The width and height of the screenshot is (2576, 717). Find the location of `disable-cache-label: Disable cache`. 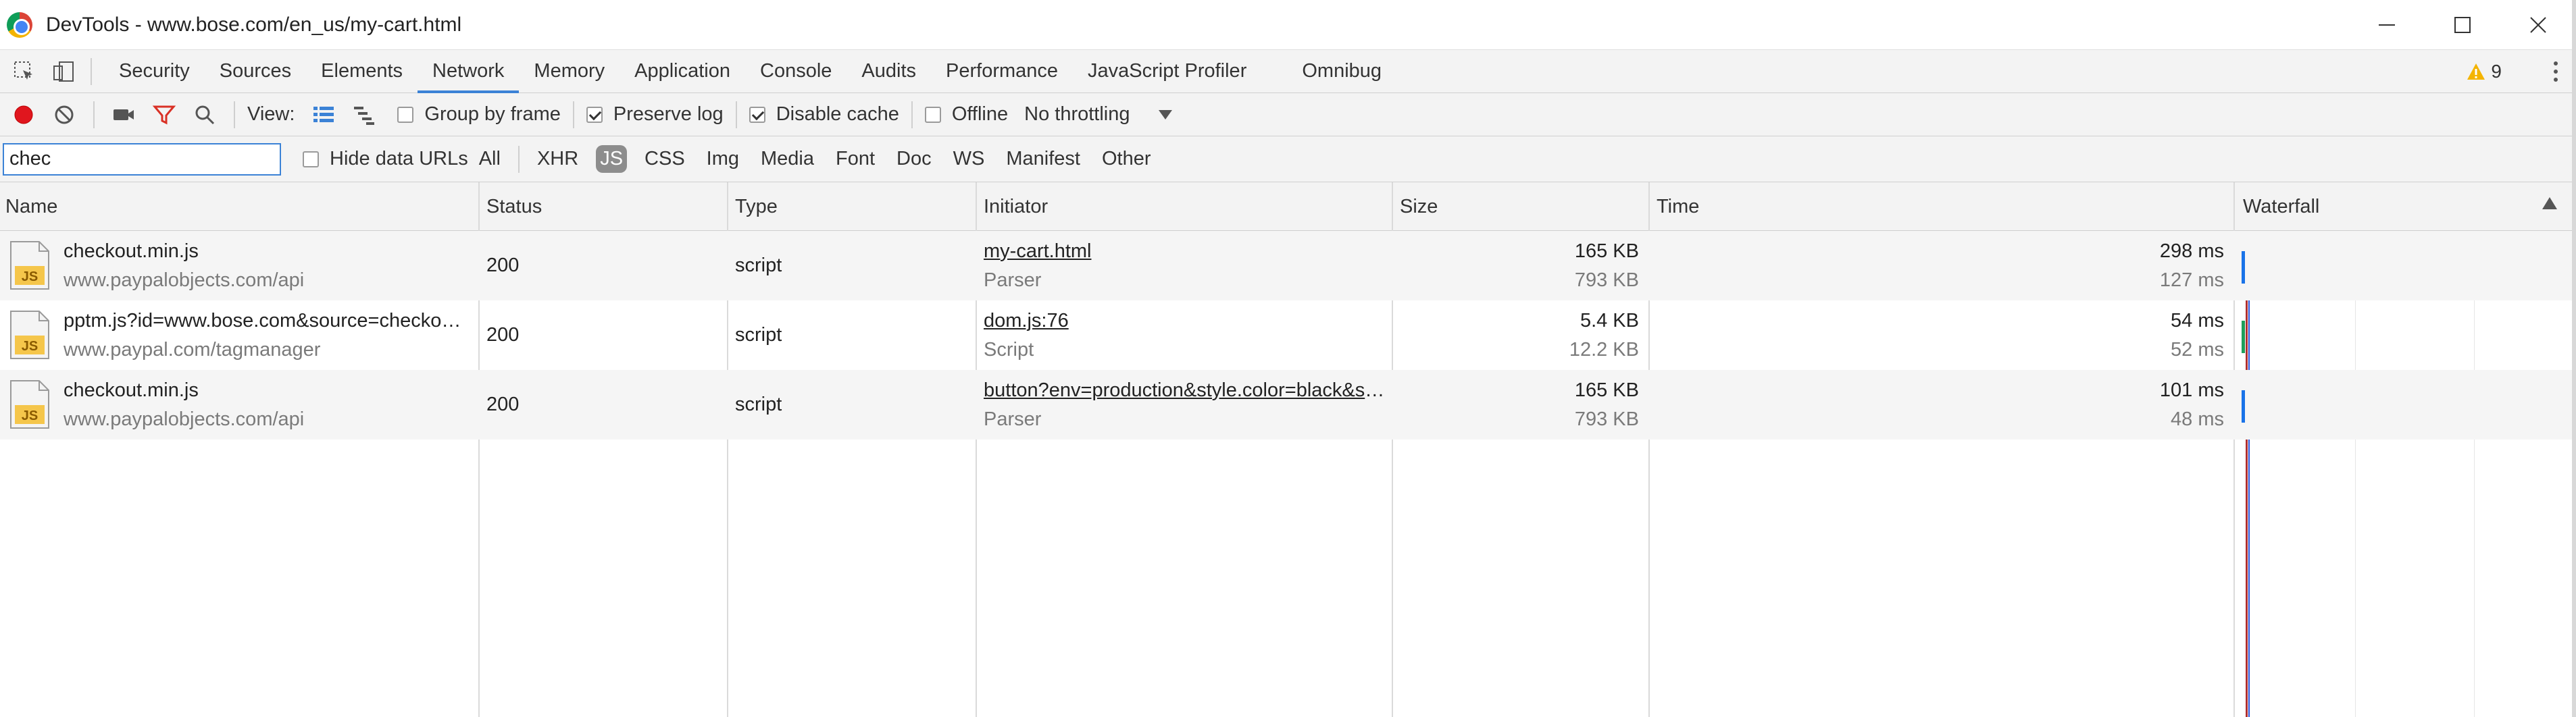

disable-cache-label: Disable cache is located at coordinates (837, 114).